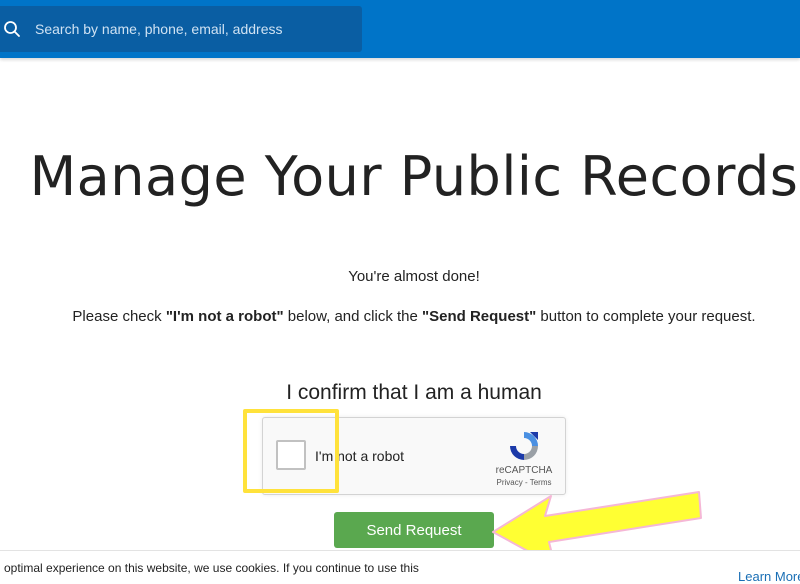 The image size is (800, 584). Describe the element at coordinates (414, 176) in the screenshot. I see `page-title: Manage Your Public Records` at that location.